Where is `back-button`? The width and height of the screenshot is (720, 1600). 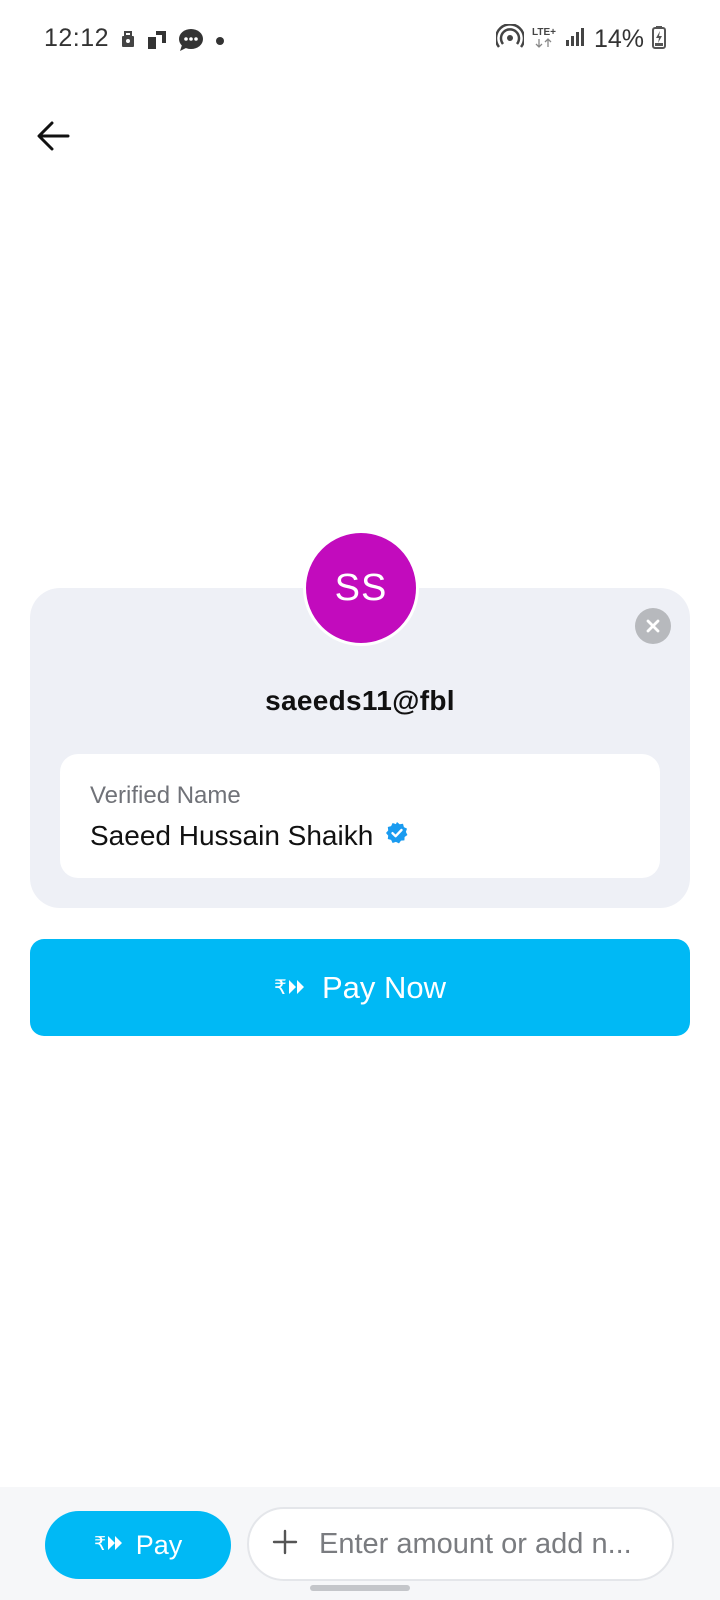 back-button is located at coordinates (54, 136).